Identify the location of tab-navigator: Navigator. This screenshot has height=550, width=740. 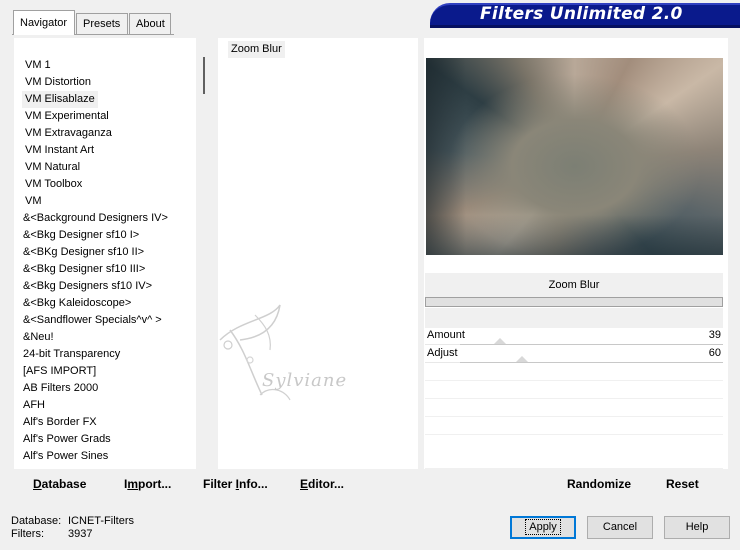
(44, 22).